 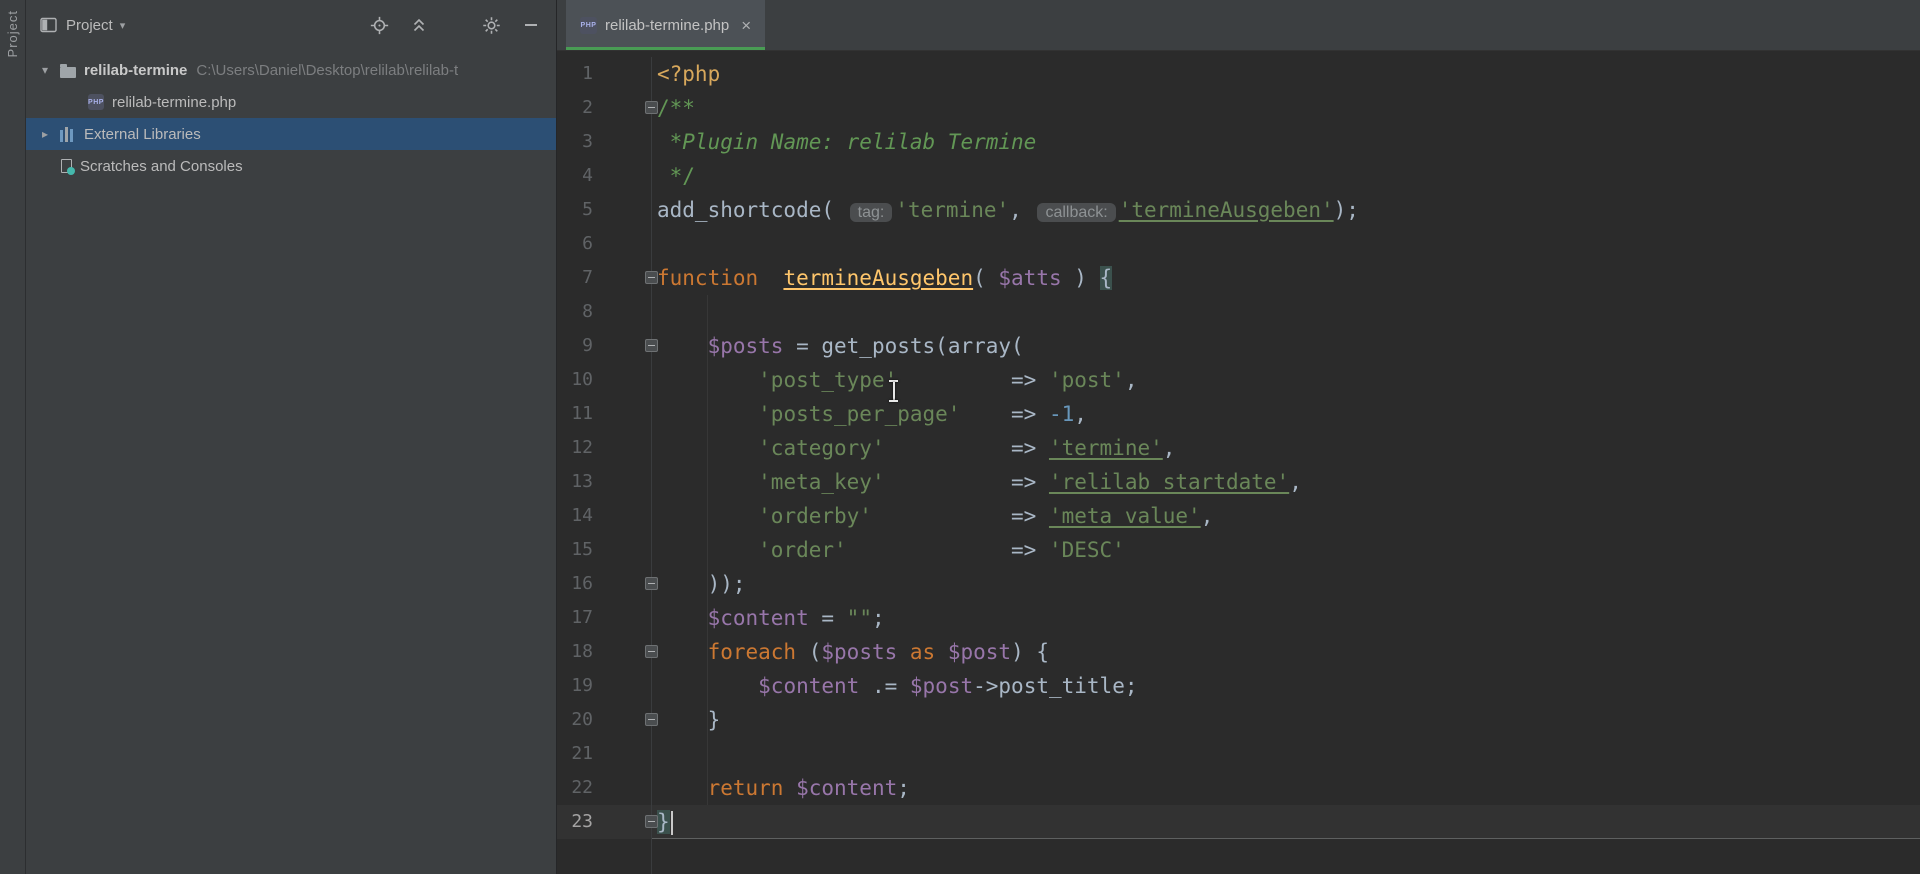 What do you see at coordinates (1286, 142) in the screenshot?
I see `code-text: *Plugin Name: relilab Termine` at bounding box center [1286, 142].